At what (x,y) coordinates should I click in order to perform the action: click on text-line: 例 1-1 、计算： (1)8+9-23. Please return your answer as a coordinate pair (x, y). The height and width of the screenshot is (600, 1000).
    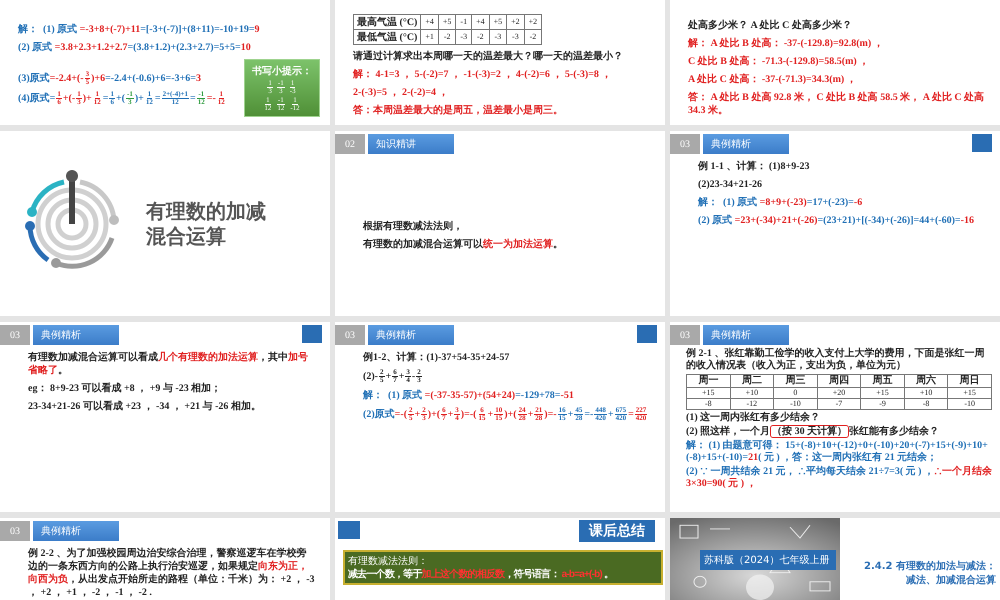
    Looking at the image, I should click on (754, 166).